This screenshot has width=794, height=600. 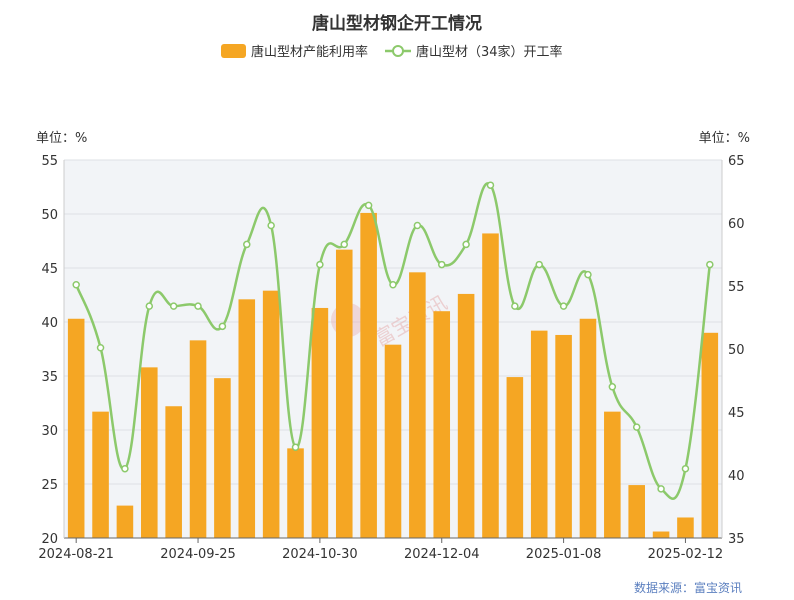 What do you see at coordinates (397, 23) in the screenshot?
I see `chart-title: 唐山型材钢企开工情况` at bounding box center [397, 23].